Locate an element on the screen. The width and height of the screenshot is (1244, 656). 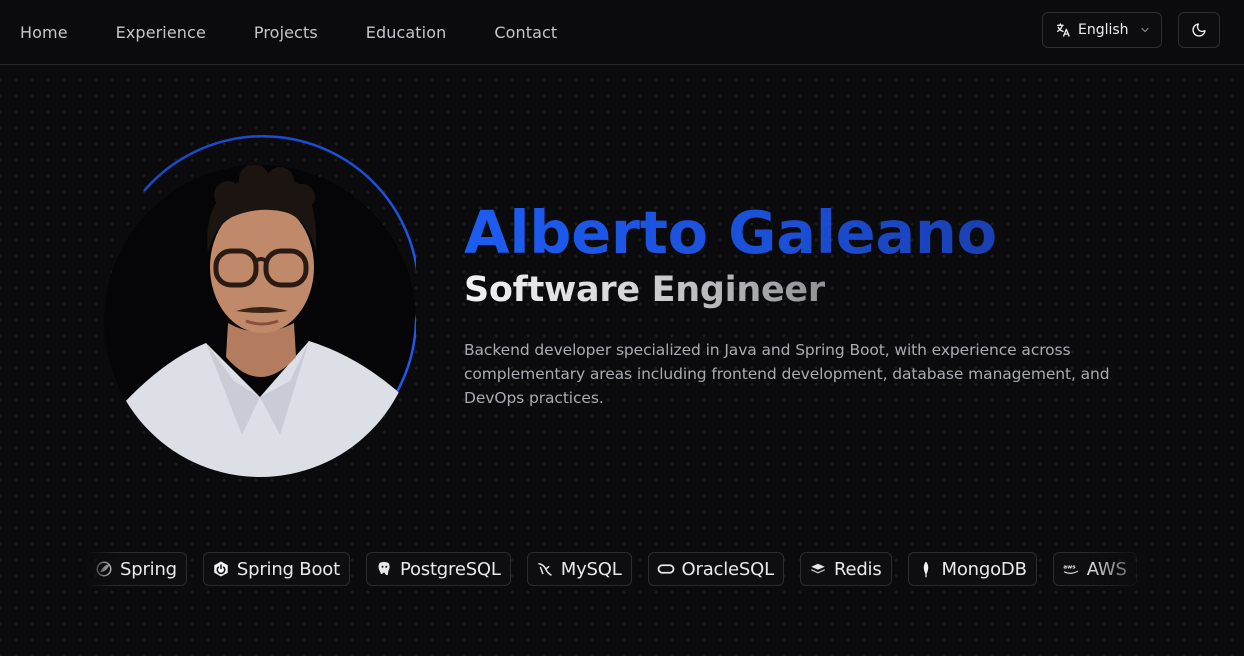
tech-badge-label: OracleSQL is located at coordinates (728, 569).